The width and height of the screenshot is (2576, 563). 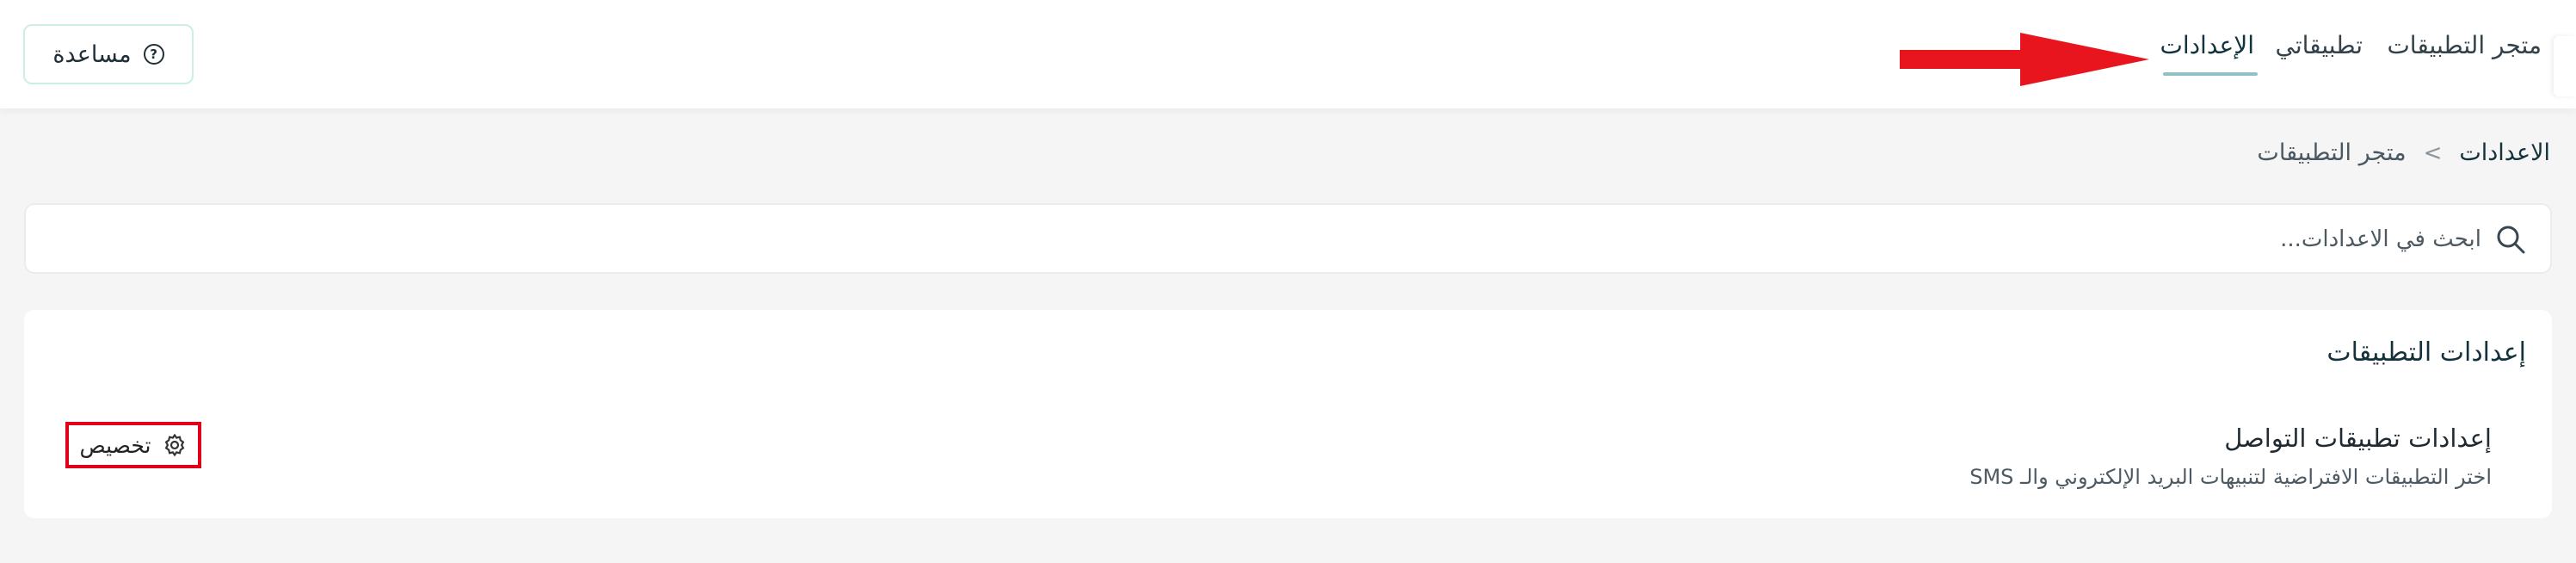 What do you see at coordinates (154, 55) in the screenshot?
I see `help-question-icon: ?` at bounding box center [154, 55].